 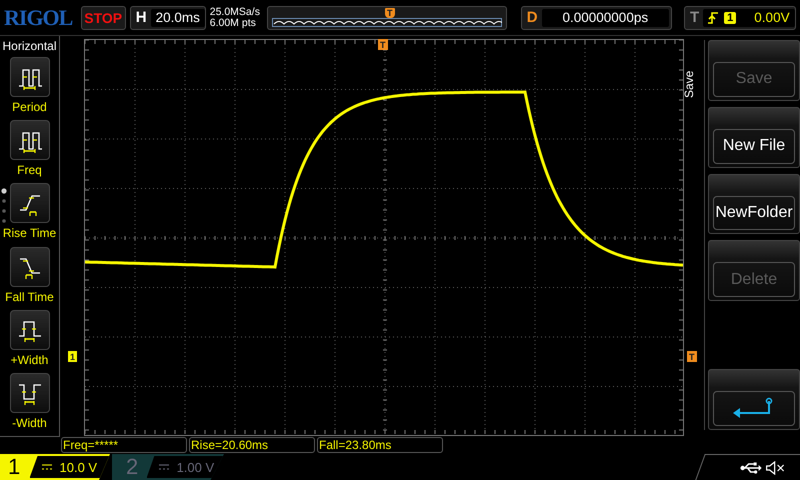 What do you see at coordinates (29, 107) in the screenshot?
I see `measure-label: Period` at bounding box center [29, 107].